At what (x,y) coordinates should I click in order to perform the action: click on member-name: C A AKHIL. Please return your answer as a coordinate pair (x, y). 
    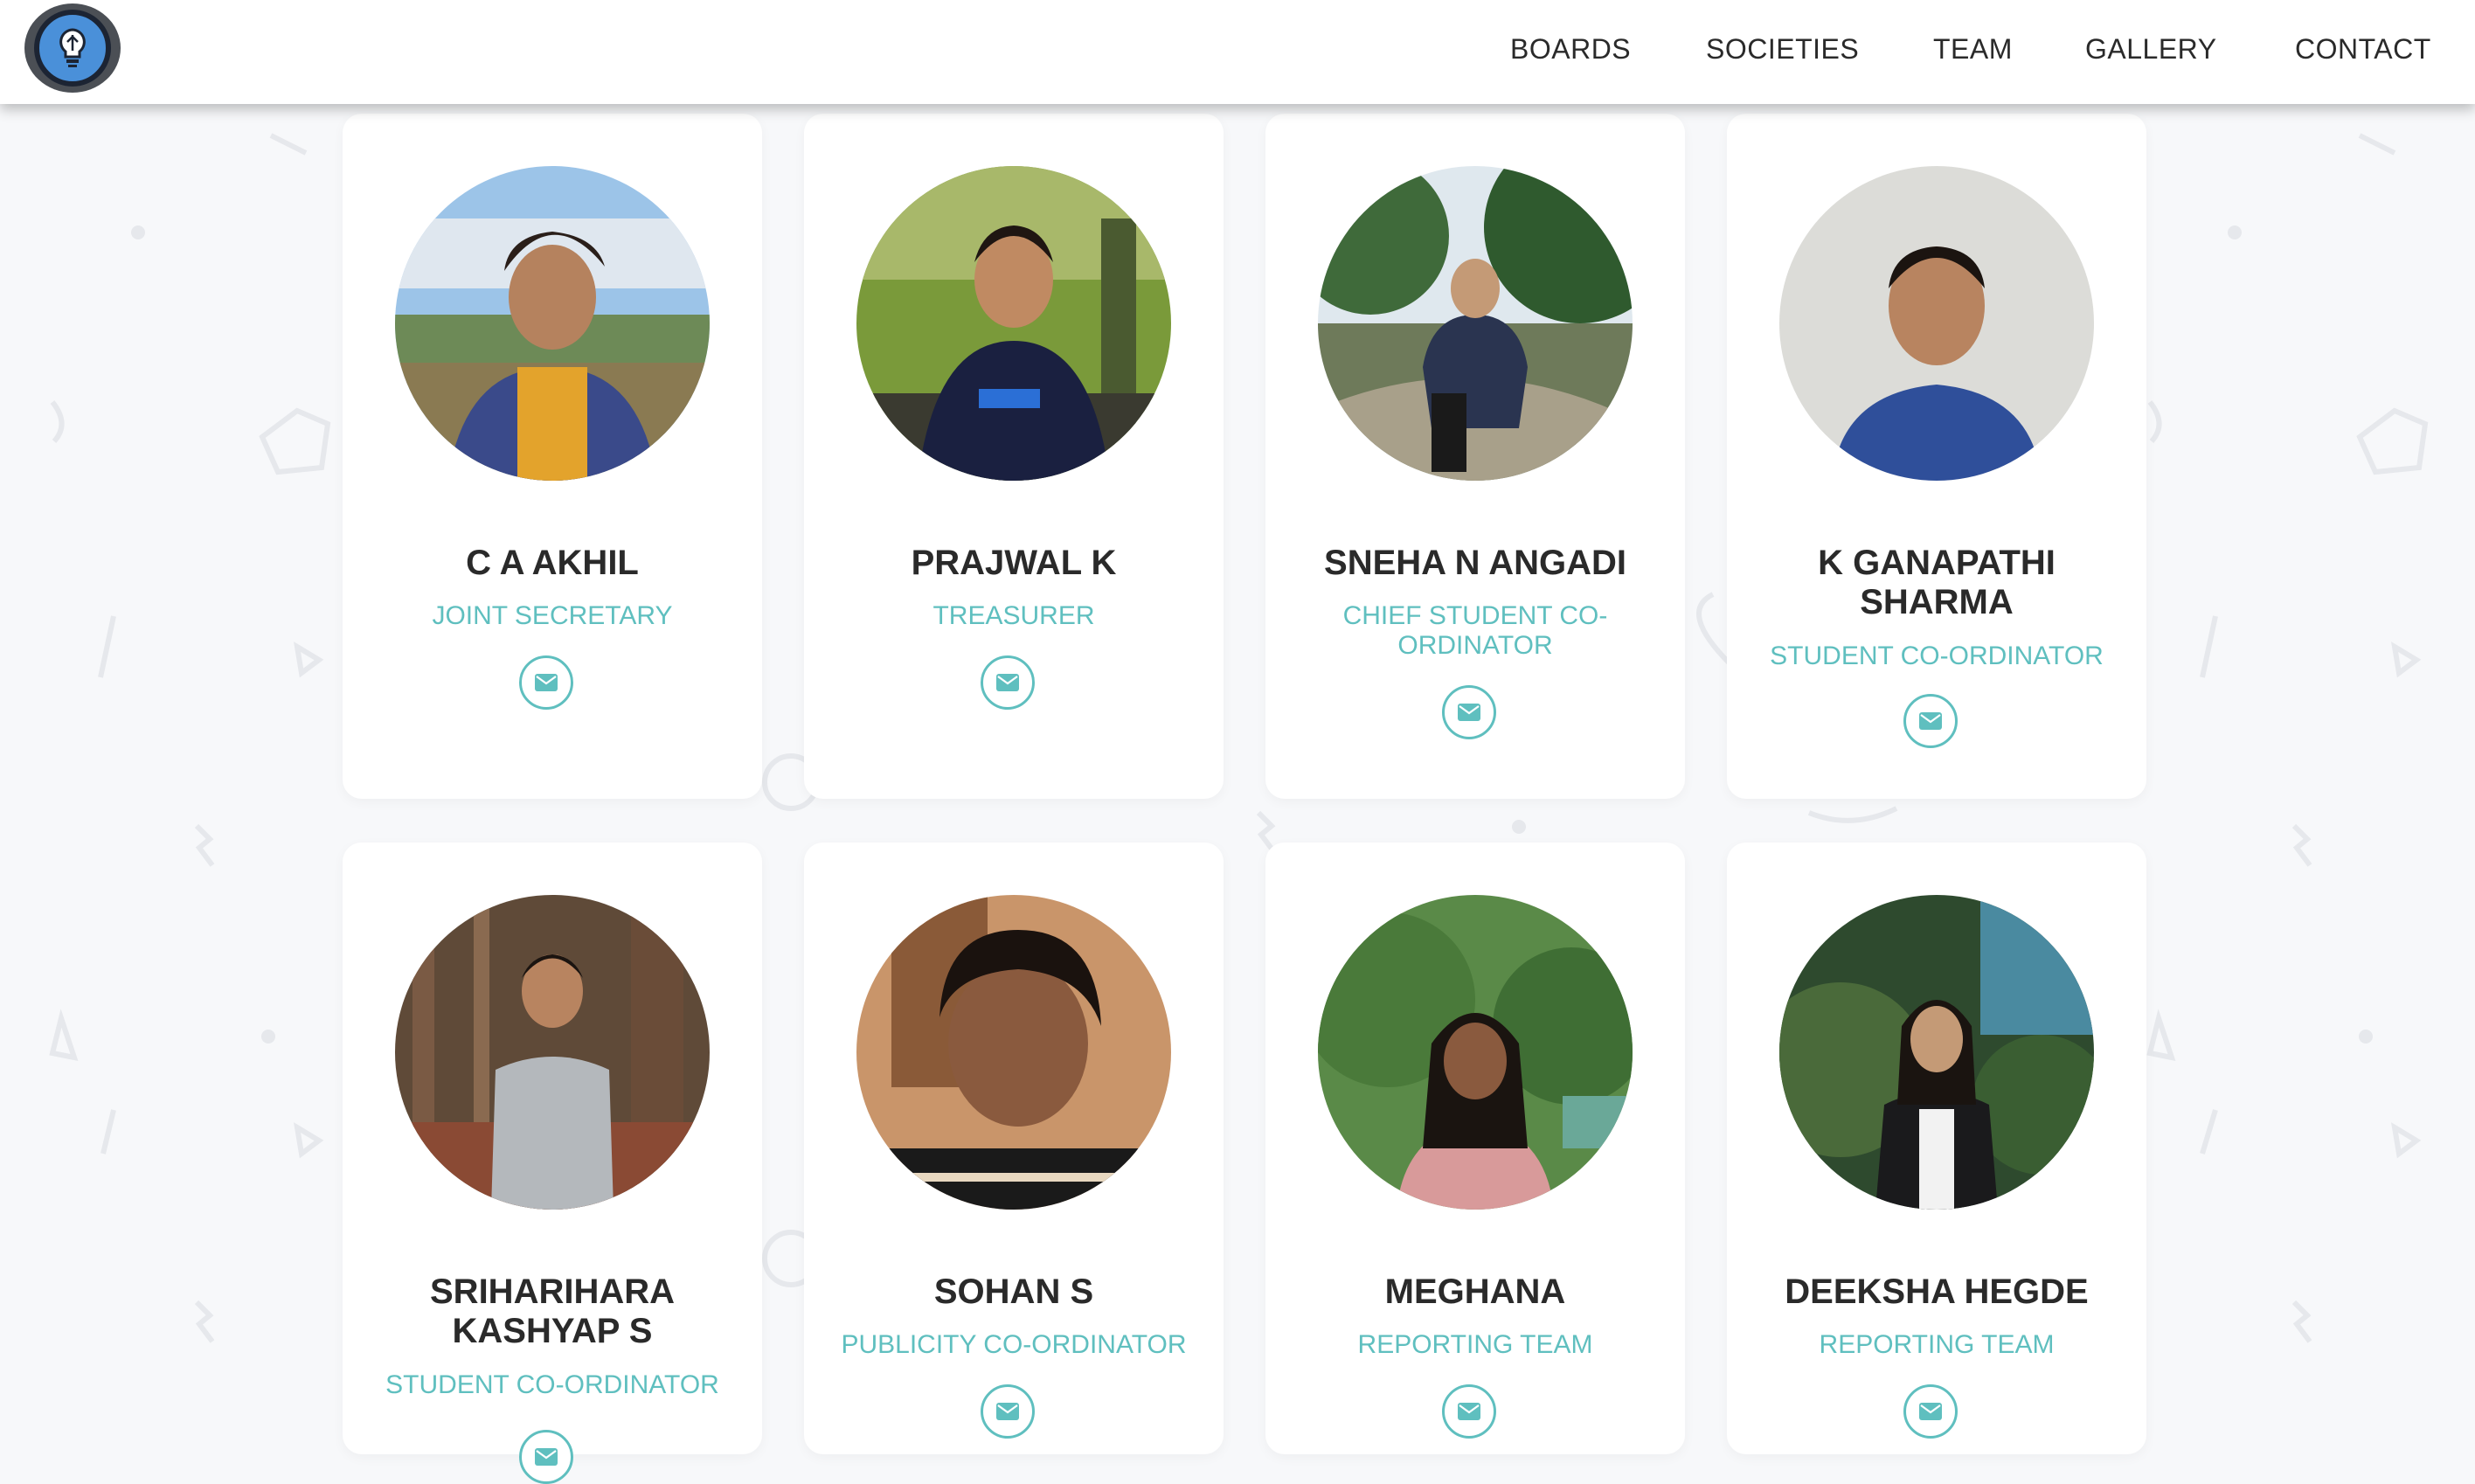
    Looking at the image, I should click on (552, 563).